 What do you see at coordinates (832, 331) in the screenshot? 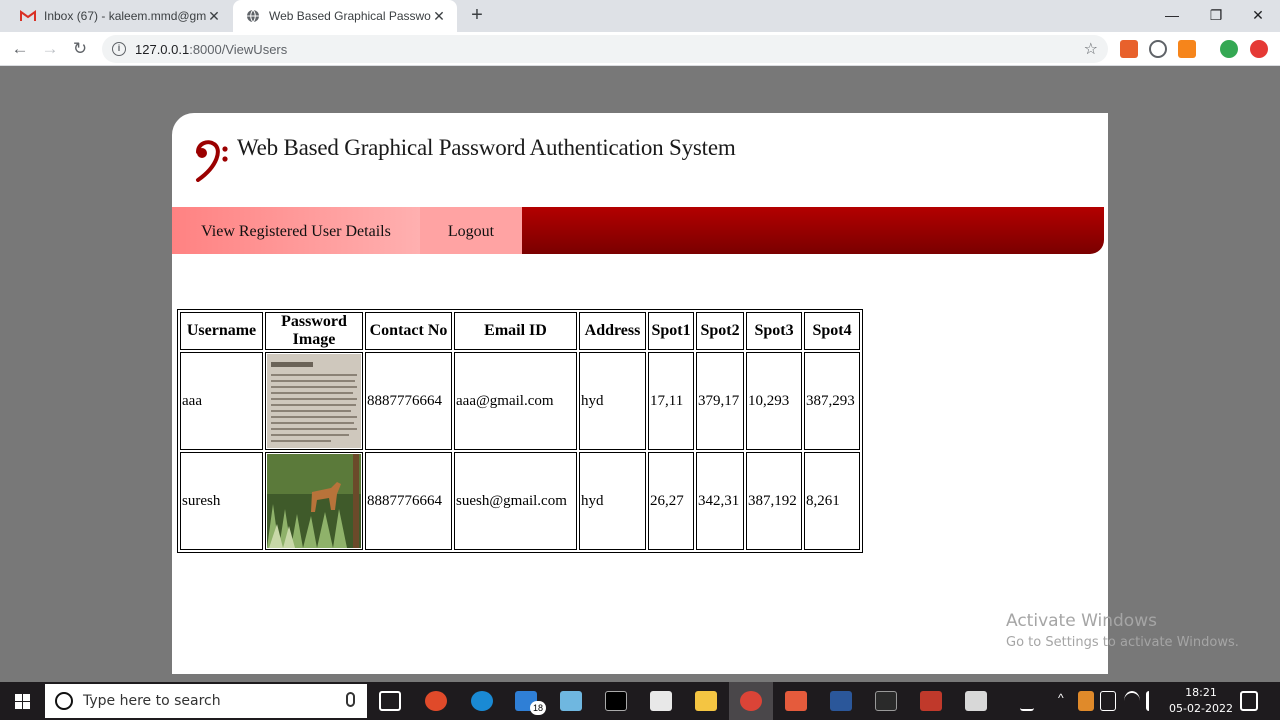
I see `column-header-spot4: Spot4` at bounding box center [832, 331].